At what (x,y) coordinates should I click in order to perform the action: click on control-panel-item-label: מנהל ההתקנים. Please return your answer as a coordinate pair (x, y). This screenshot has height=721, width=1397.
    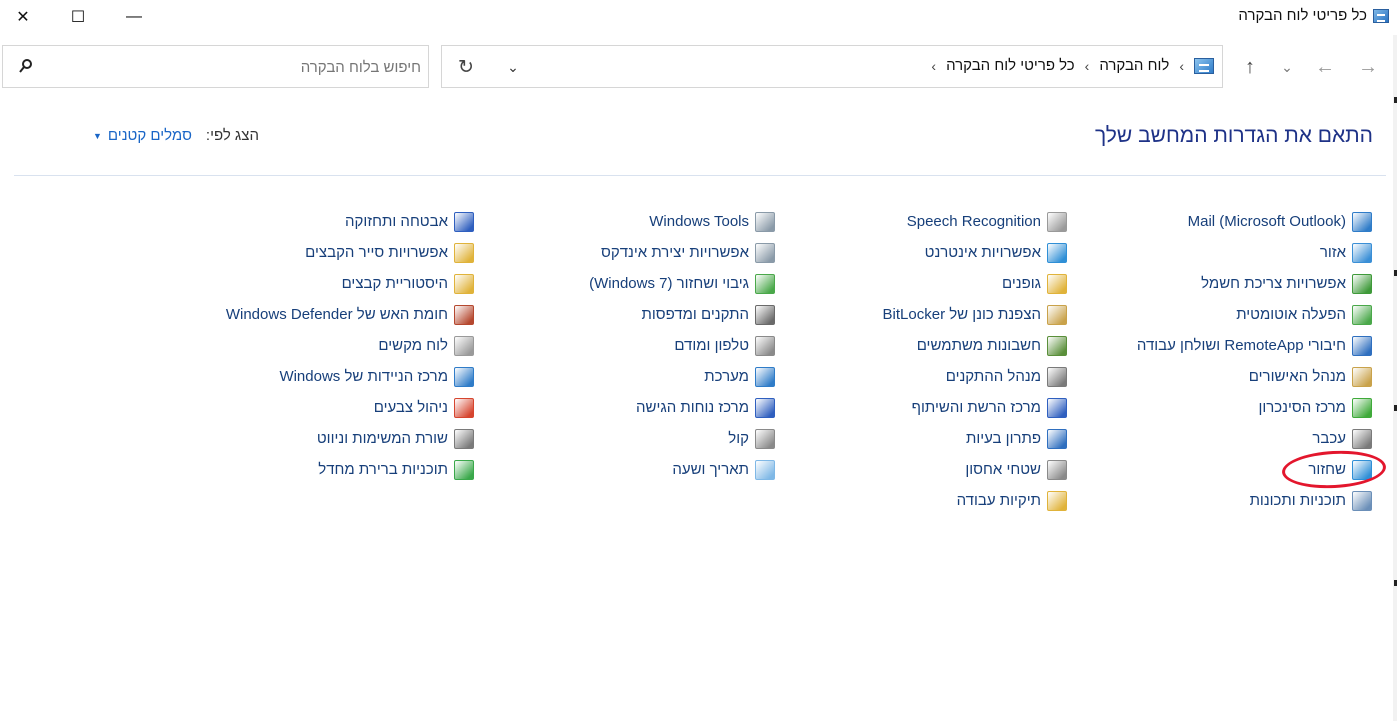
    Looking at the image, I should click on (993, 376).